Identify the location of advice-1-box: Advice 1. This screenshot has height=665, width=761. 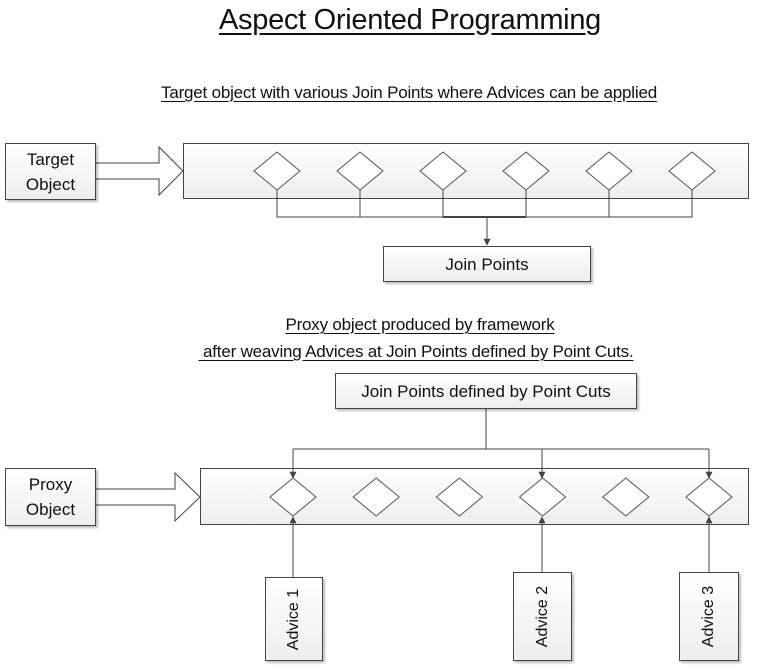
(294, 619).